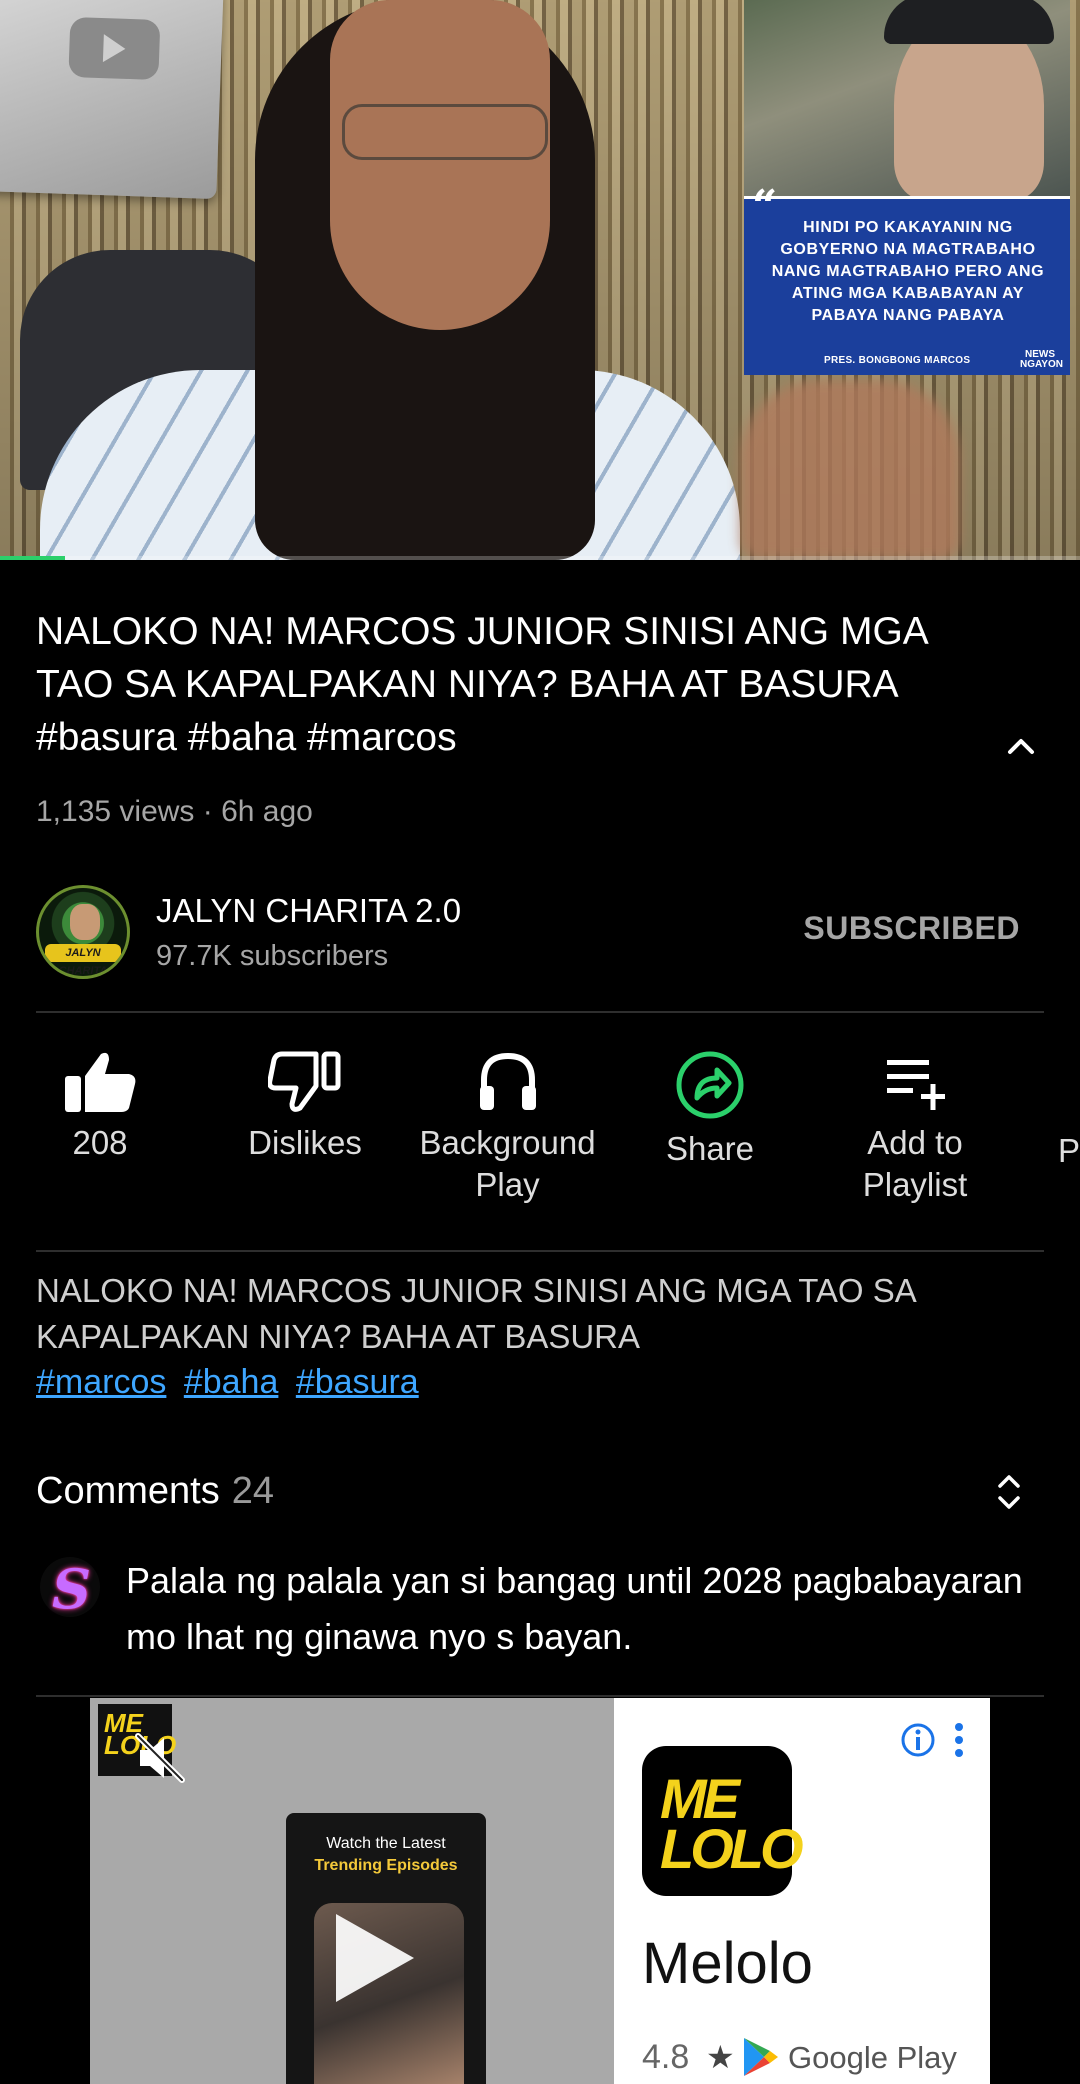 The width and height of the screenshot is (1080, 2084). I want to click on google-play-icon, so click(761, 2057).